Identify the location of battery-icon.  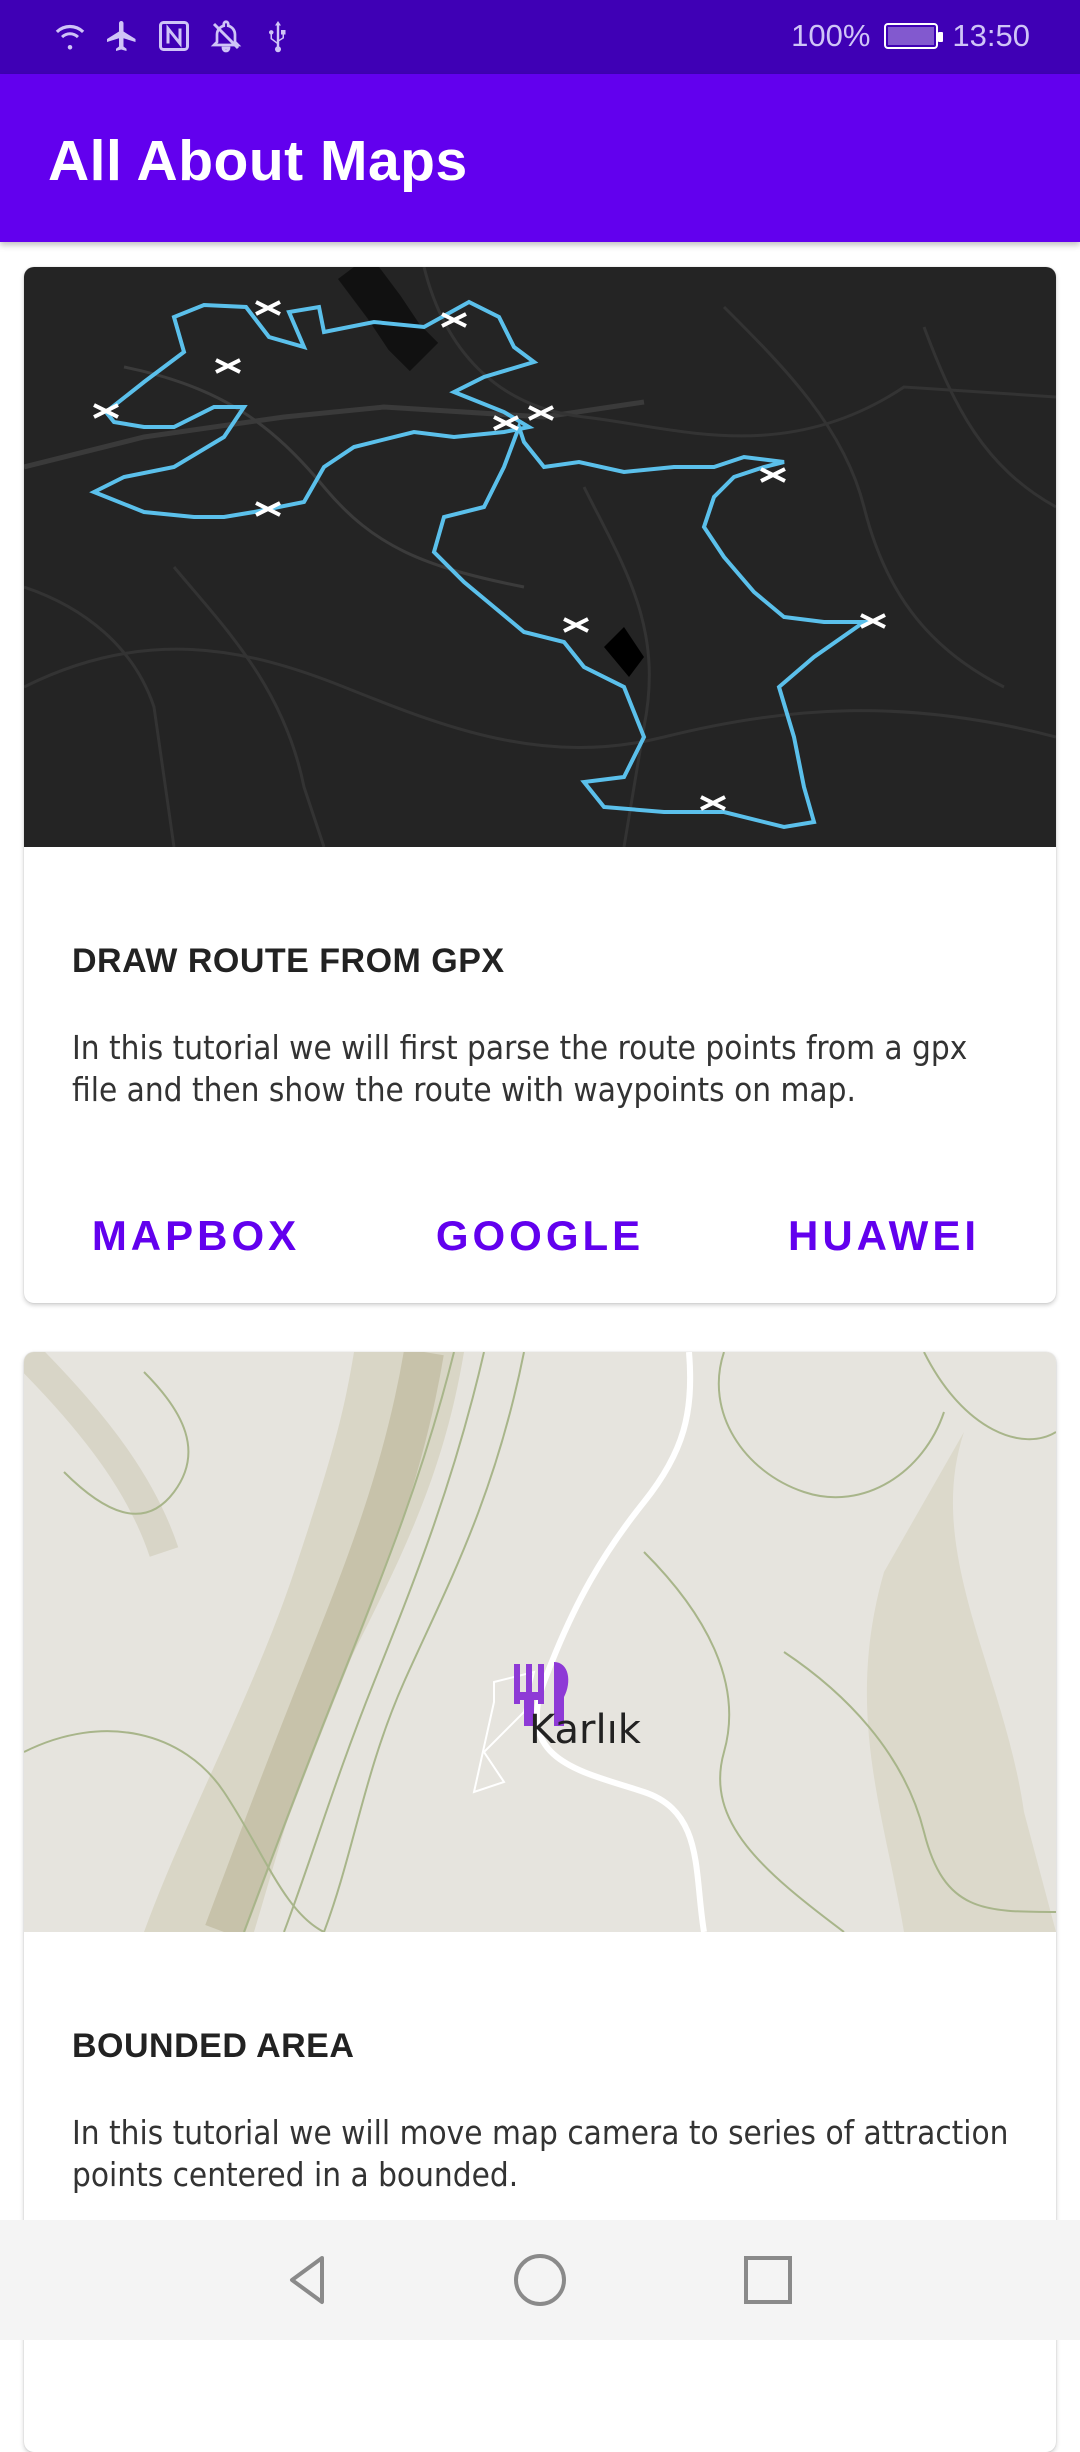
(914, 36).